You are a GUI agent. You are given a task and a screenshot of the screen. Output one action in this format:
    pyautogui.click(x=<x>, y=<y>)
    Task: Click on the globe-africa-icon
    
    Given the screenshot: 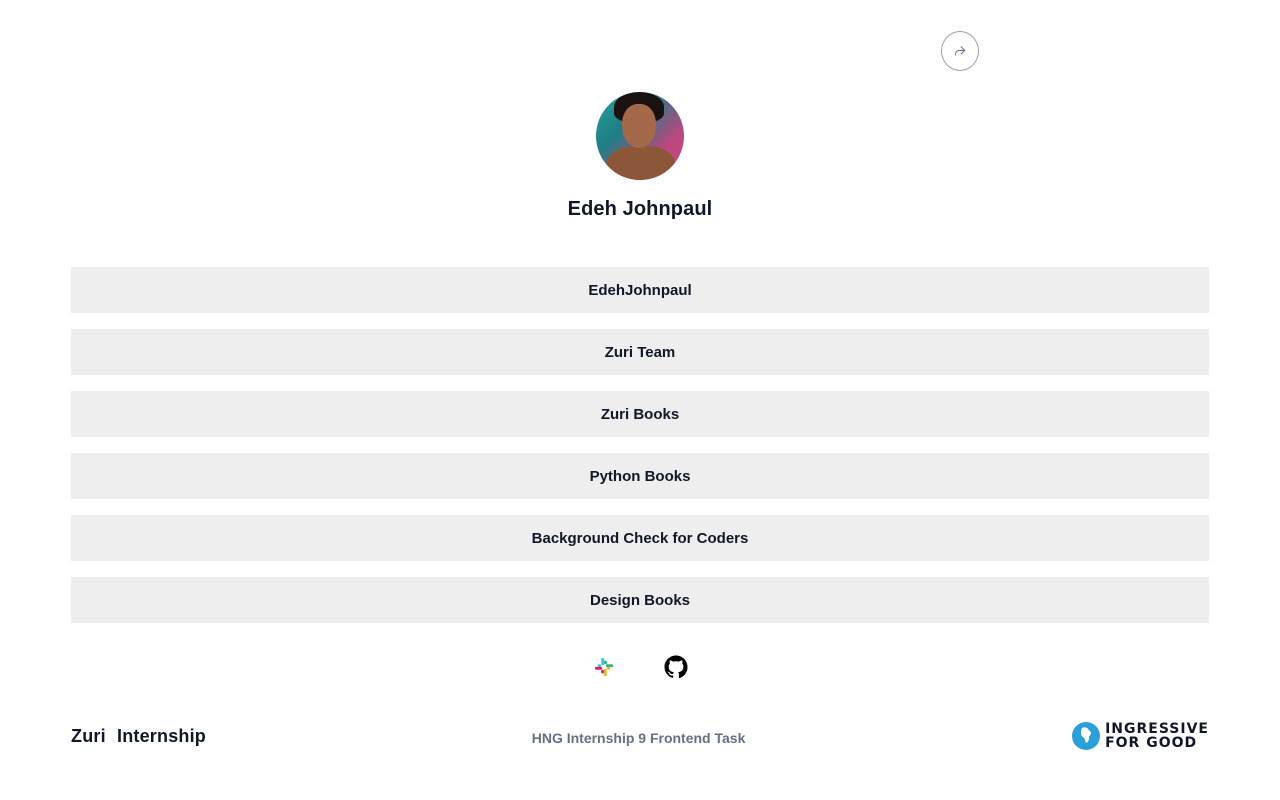 What is the action you would take?
    pyautogui.click(x=1086, y=736)
    